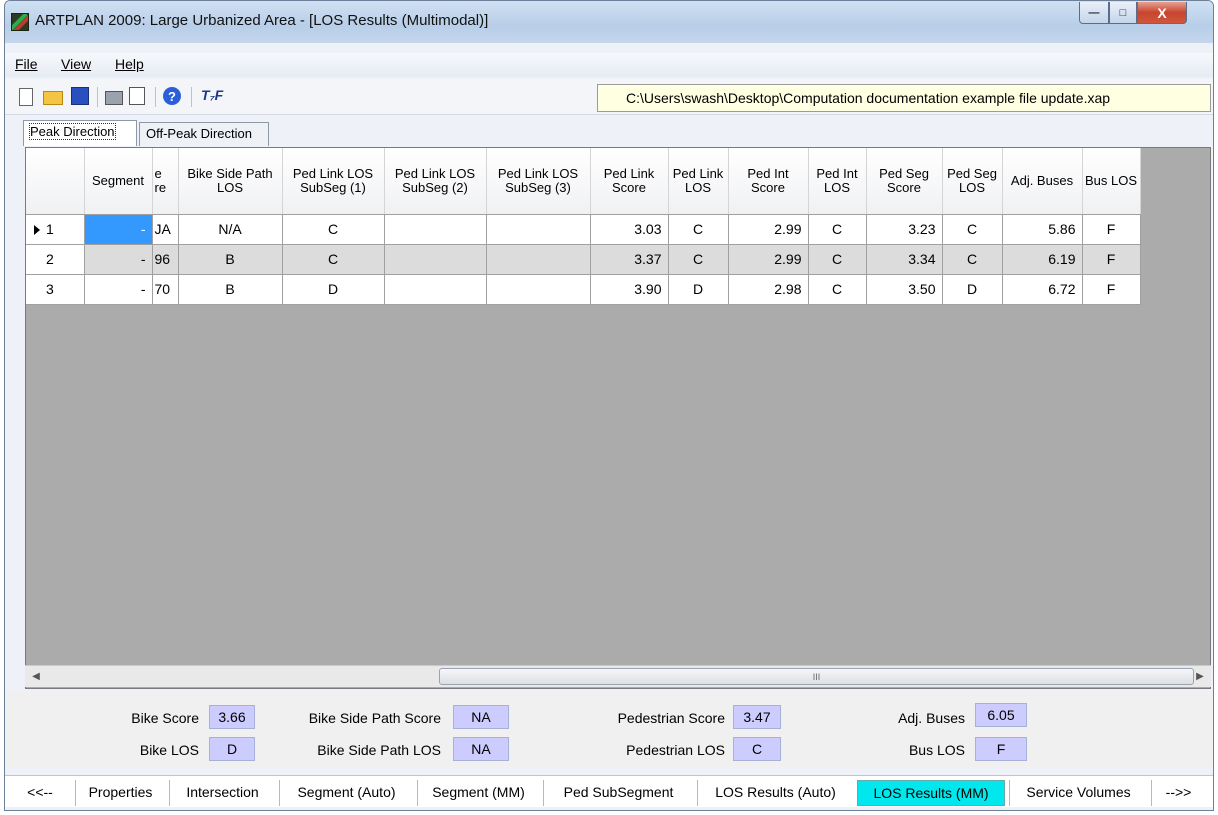  Describe the element at coordinates (137, 96) in the screenshot. I see `print-preview-icon` at that location.